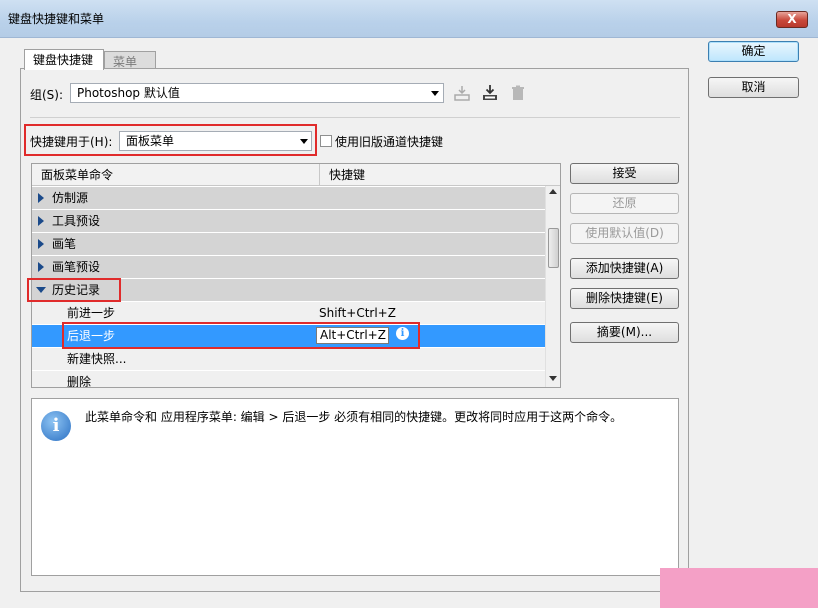  What do you see at coordinates (355, 117) in the screenshot?
I see `divider` at bounding box center [355, 117].